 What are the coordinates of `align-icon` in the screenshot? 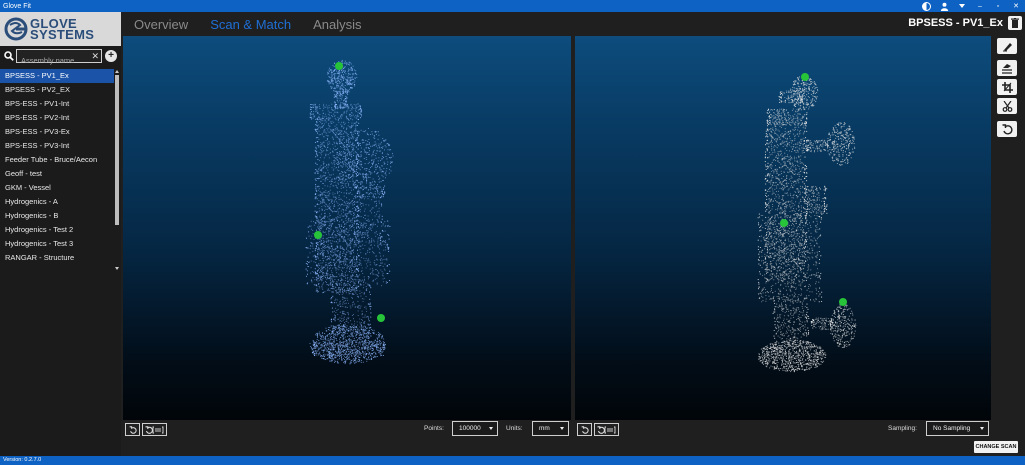 It's located at (1007, 68).